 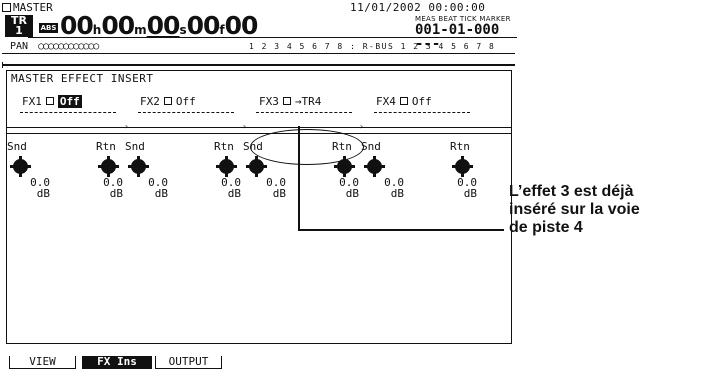 What do you see at coordinates (68, 46) in the screenshot?
I see `pan-meter-icons: ○○○○○○○○○○○○` at bounding box center [68, 46].